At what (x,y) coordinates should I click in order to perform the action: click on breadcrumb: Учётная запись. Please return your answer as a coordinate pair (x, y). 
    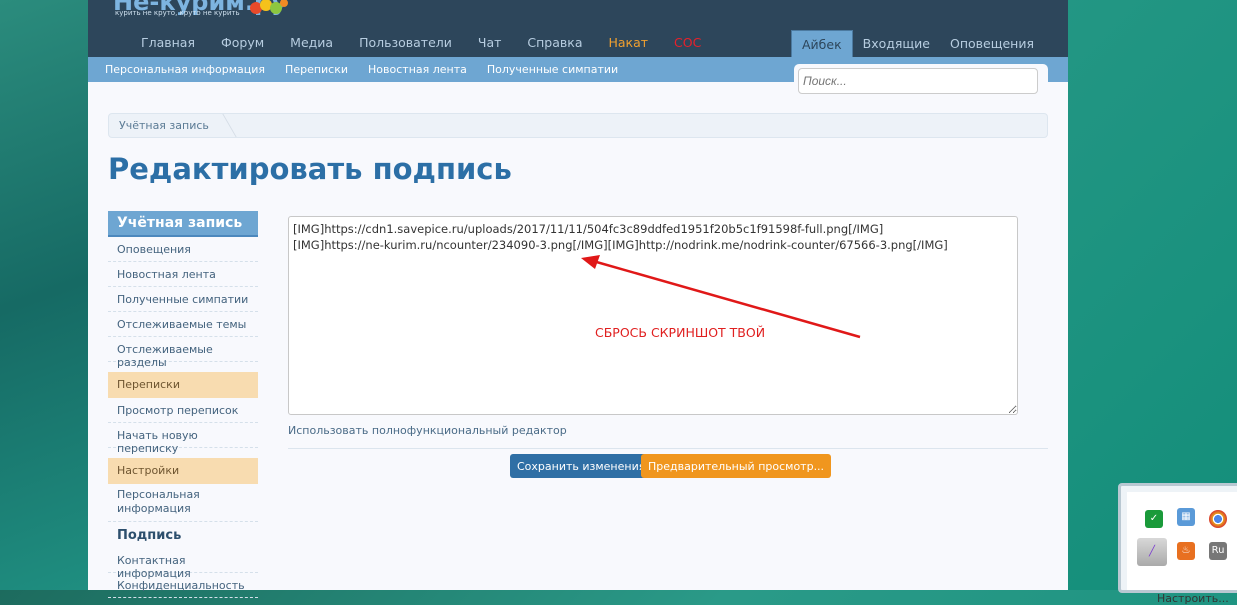
    Looking at the image, I should click on (578, 125).